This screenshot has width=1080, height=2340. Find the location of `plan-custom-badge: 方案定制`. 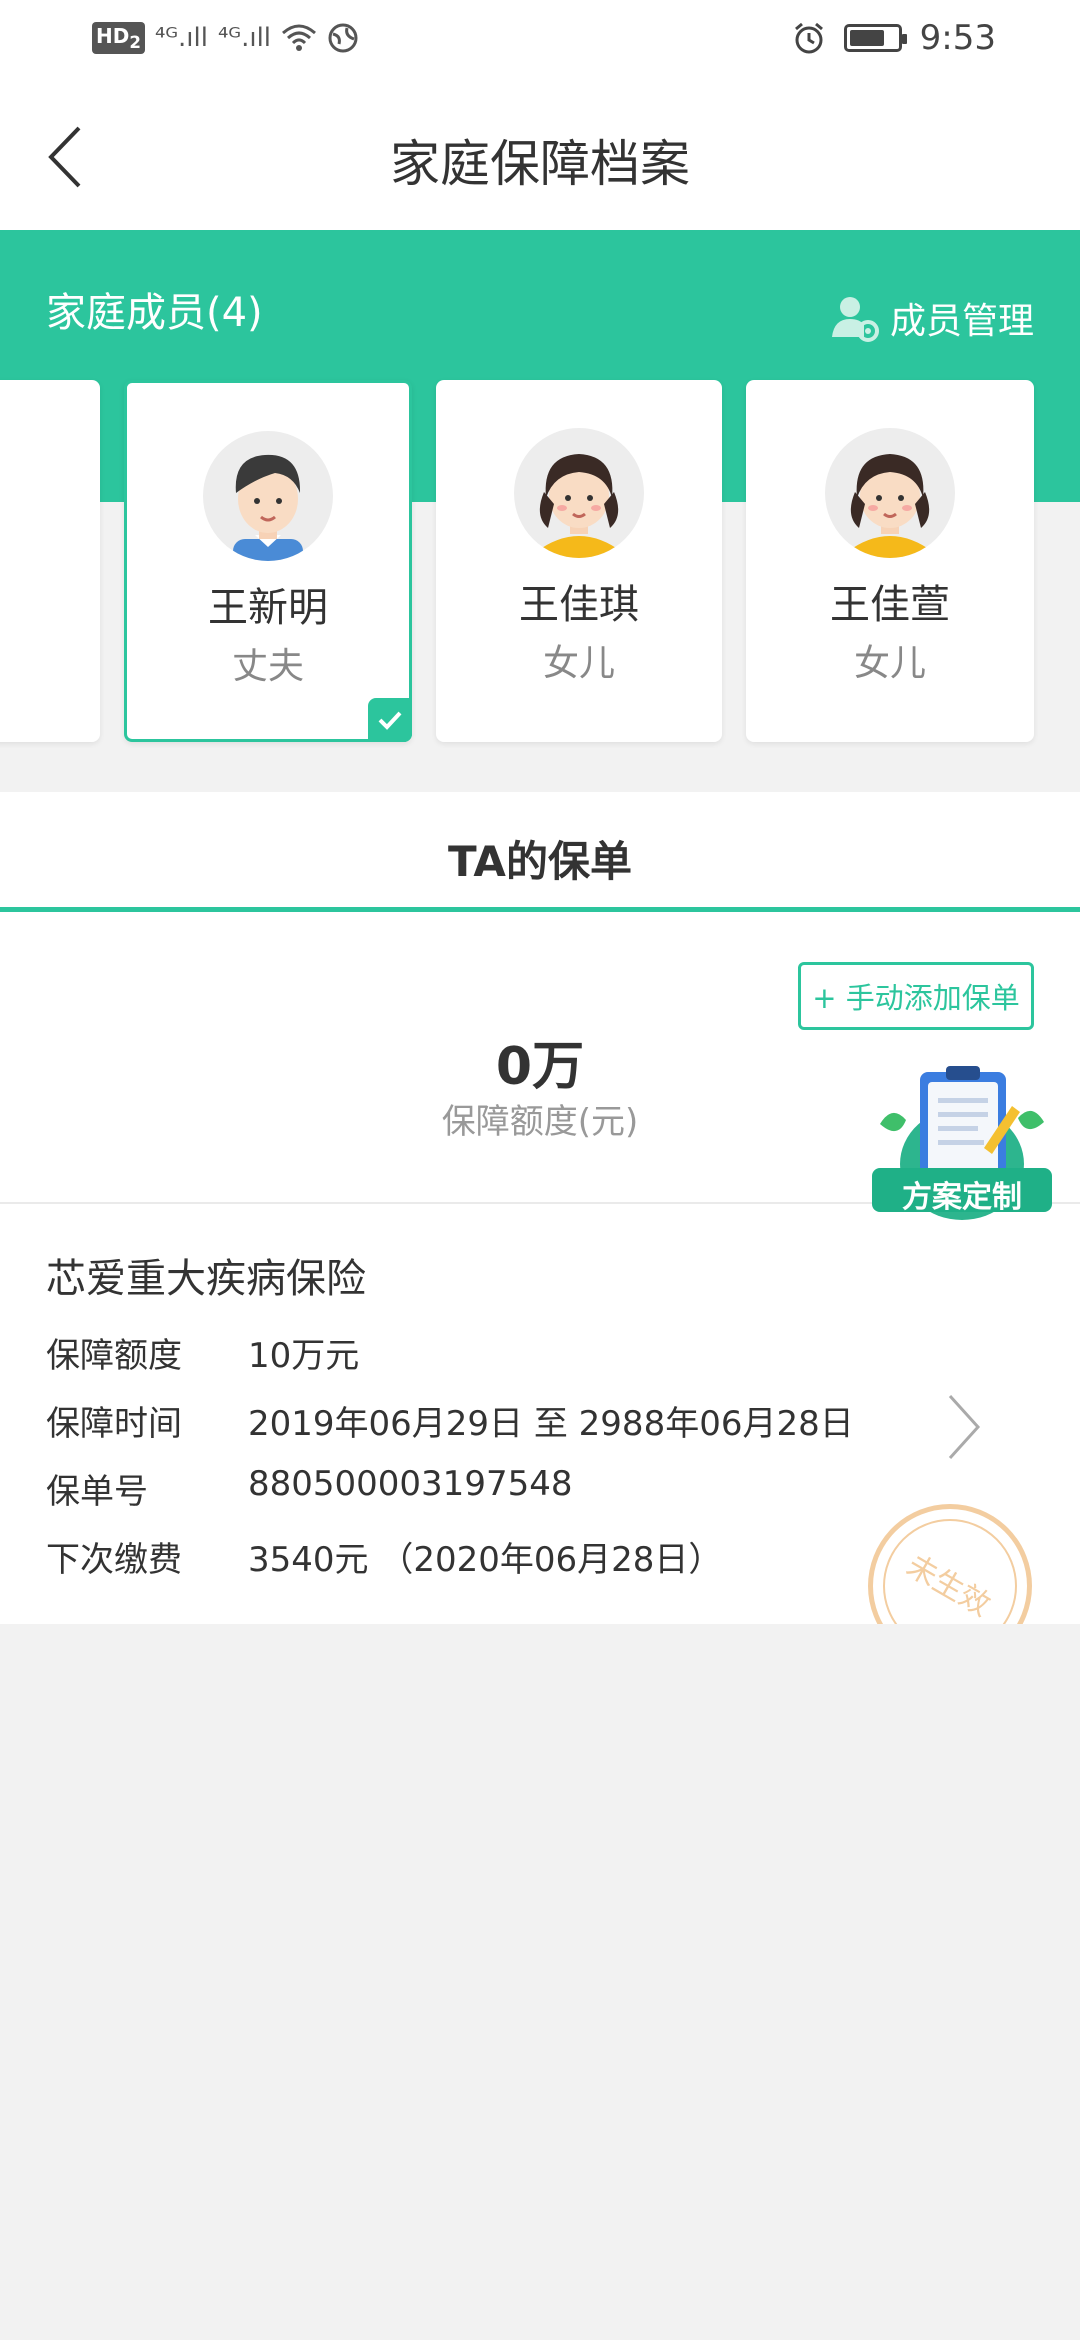

plan-custom-badge: 方案定制 is located at coordinates (962, 1147).